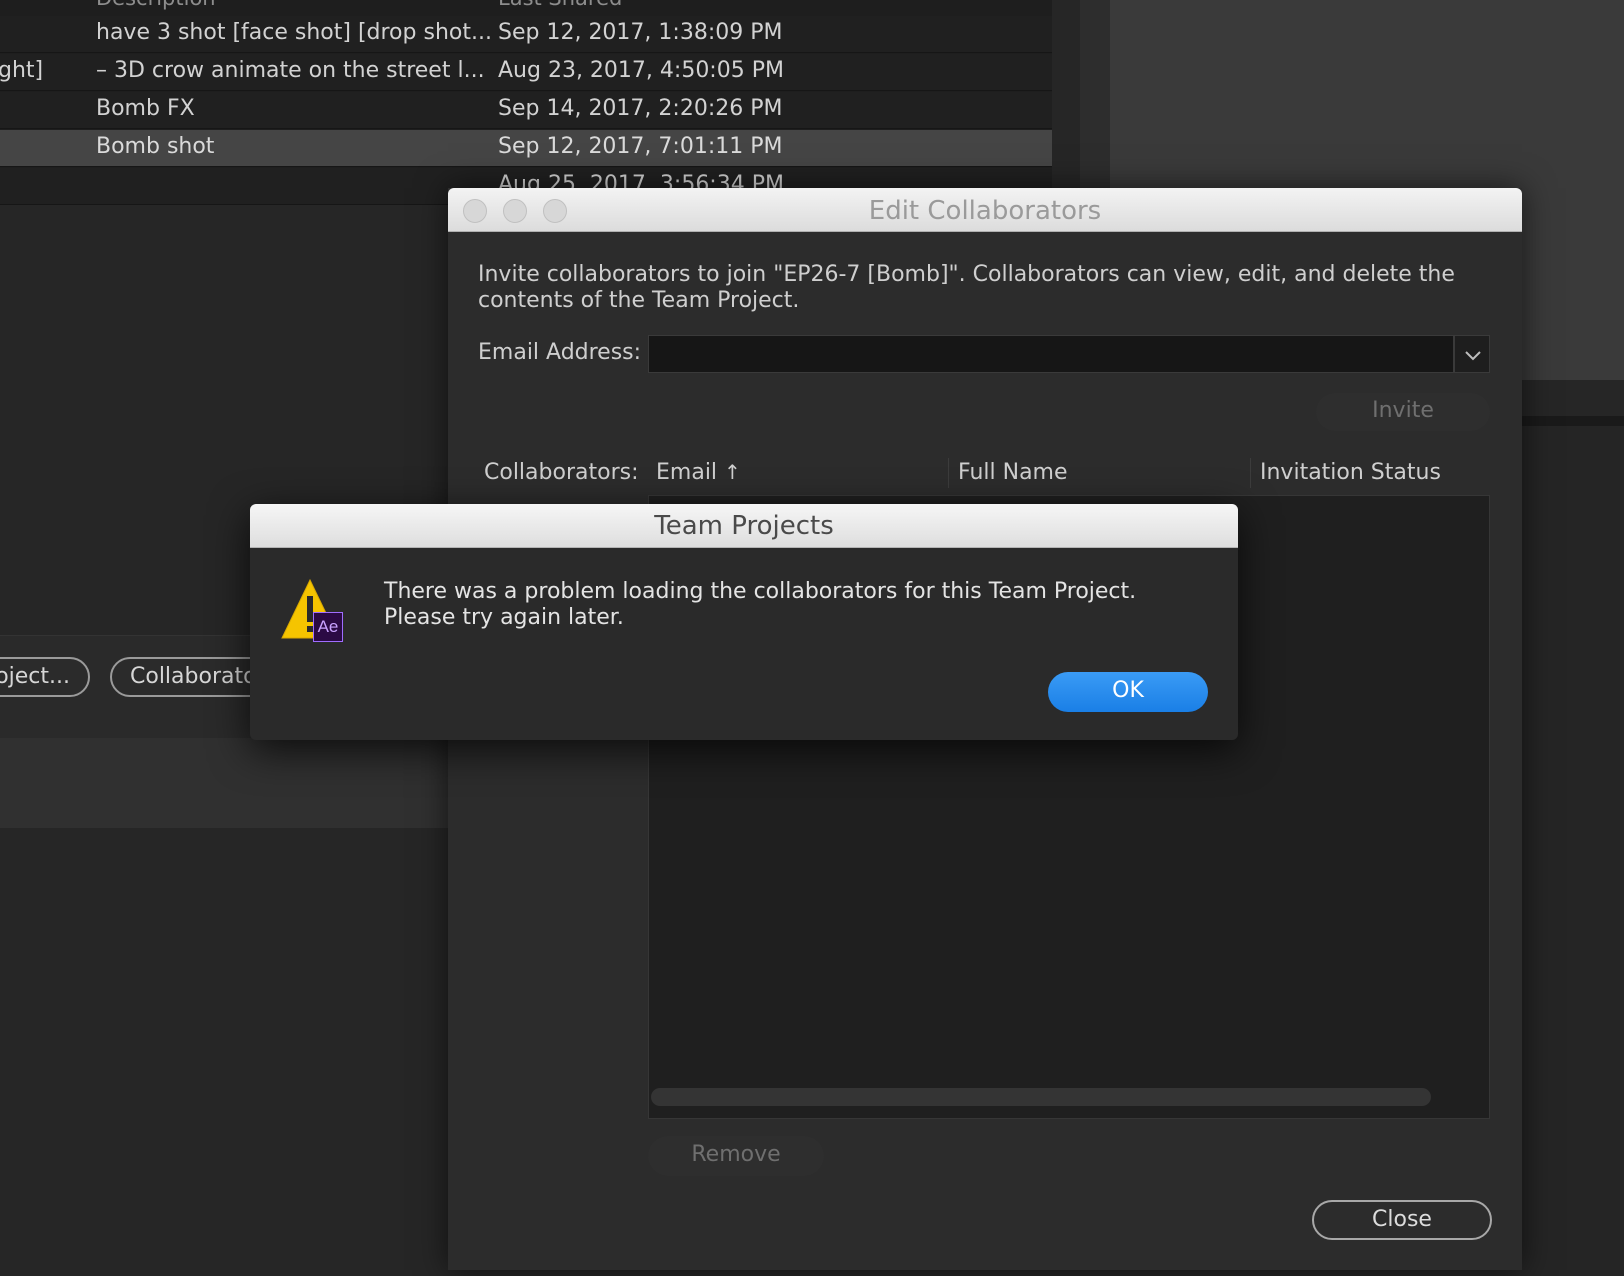 The image size is (1624, 1276). What do you see at coordinates (145, 108) in the screenshot?
I see `row-description: Bomb FX` at bounding box center [145, 108].